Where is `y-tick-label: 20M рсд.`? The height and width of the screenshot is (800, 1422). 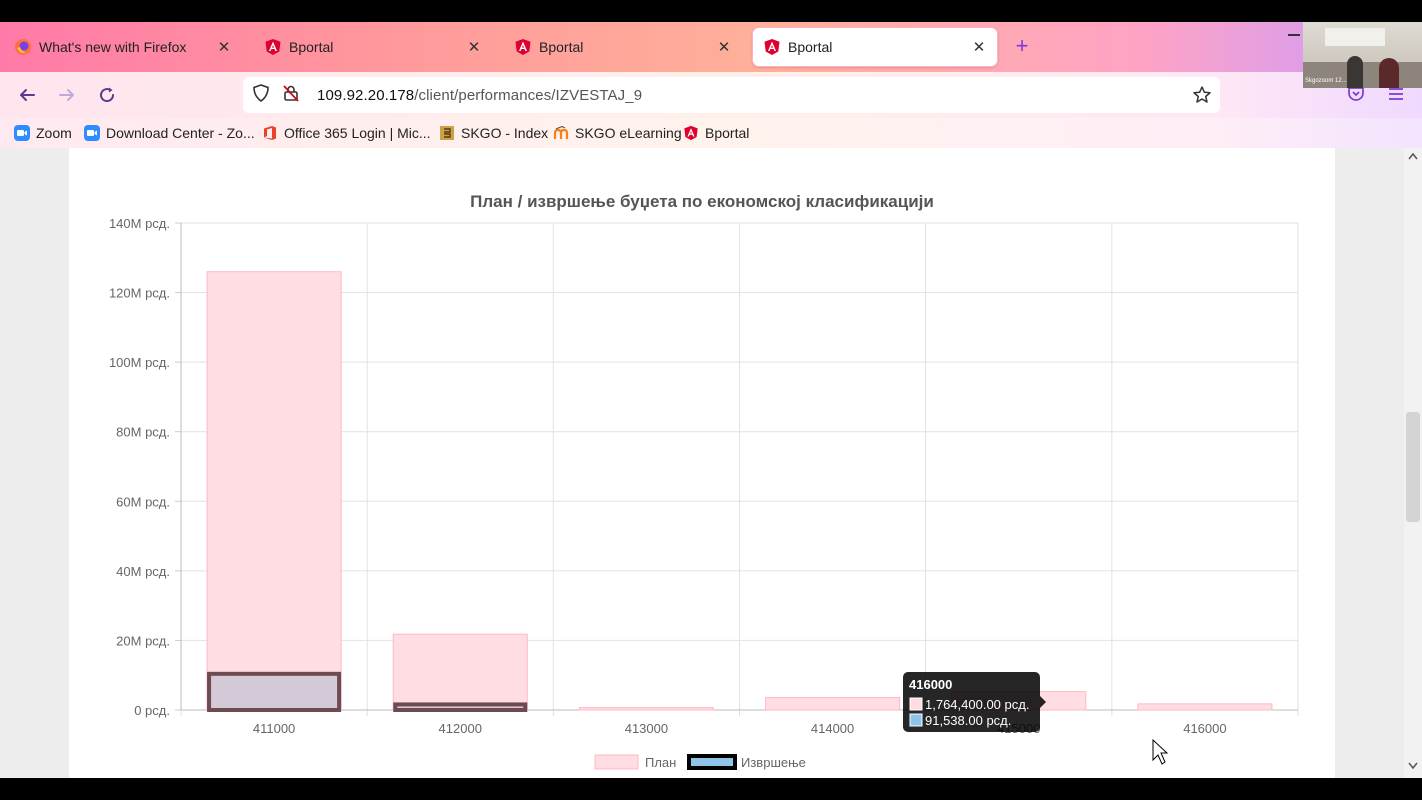
y-tick-label: 20M рсд. is located at coordinates (143, 640).